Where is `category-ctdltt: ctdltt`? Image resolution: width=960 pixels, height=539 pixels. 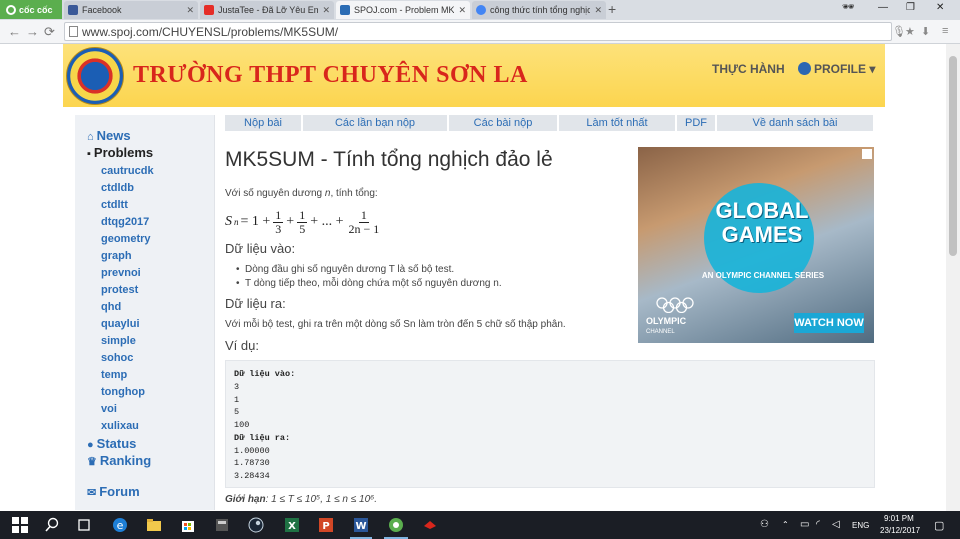
category-ctdltt: ctdltt is located at coordinates (114, 205).